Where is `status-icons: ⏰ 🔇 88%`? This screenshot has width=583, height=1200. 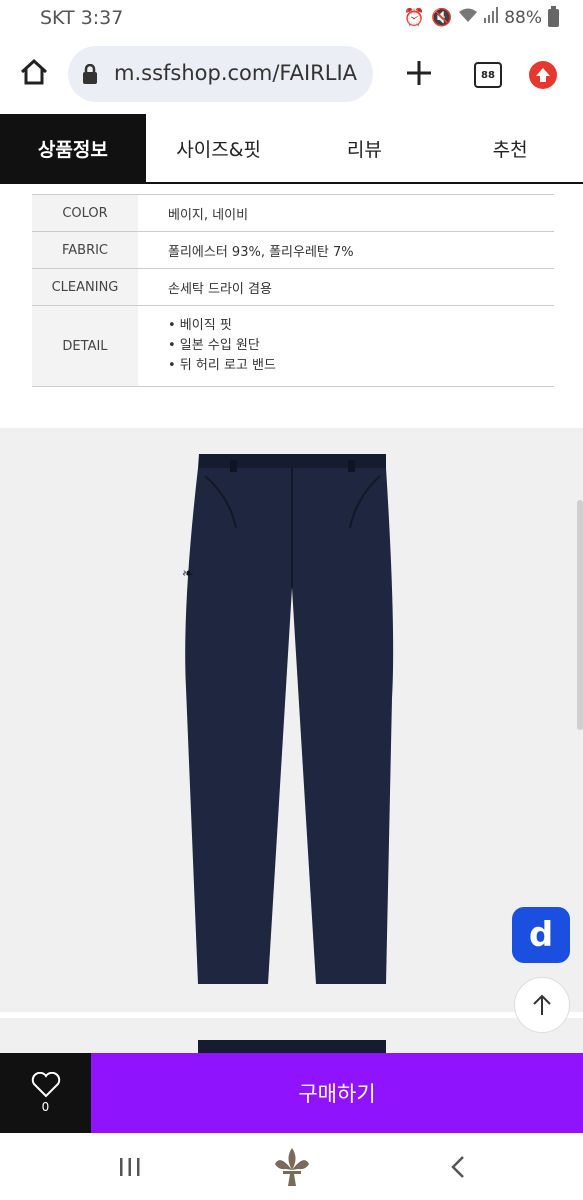
status-icons: ⏰ 🔇 88% is located at coordinates (481, 16).